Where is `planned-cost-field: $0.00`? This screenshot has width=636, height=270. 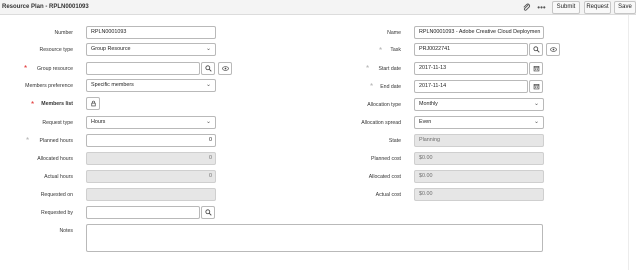
planned-cost-field: $0.00 is located at coordinates (479, 158).